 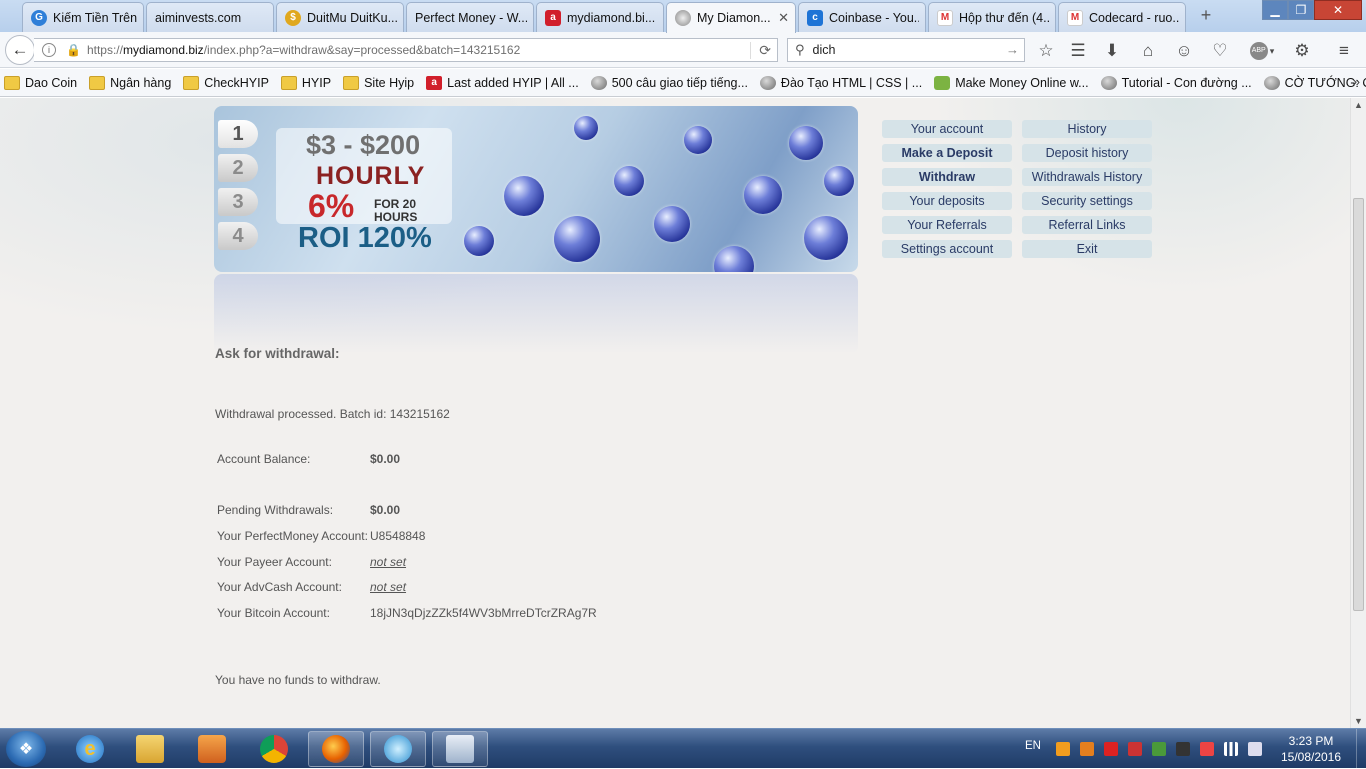 What do you see at coordinates (305, 82) in the screenshot?
I see `bookmark-folder: HYIP` at bounding box center [305, 82].